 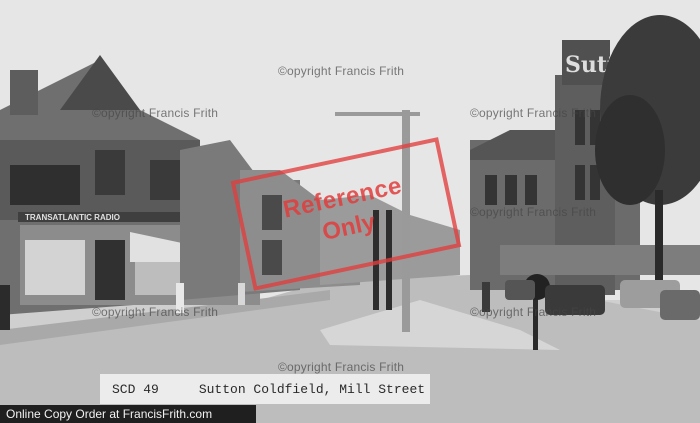 What do you see at coordinates (135, 389) in the screenshot?
I see `caption-code: SCD 49` at bounding box center [135, 389].